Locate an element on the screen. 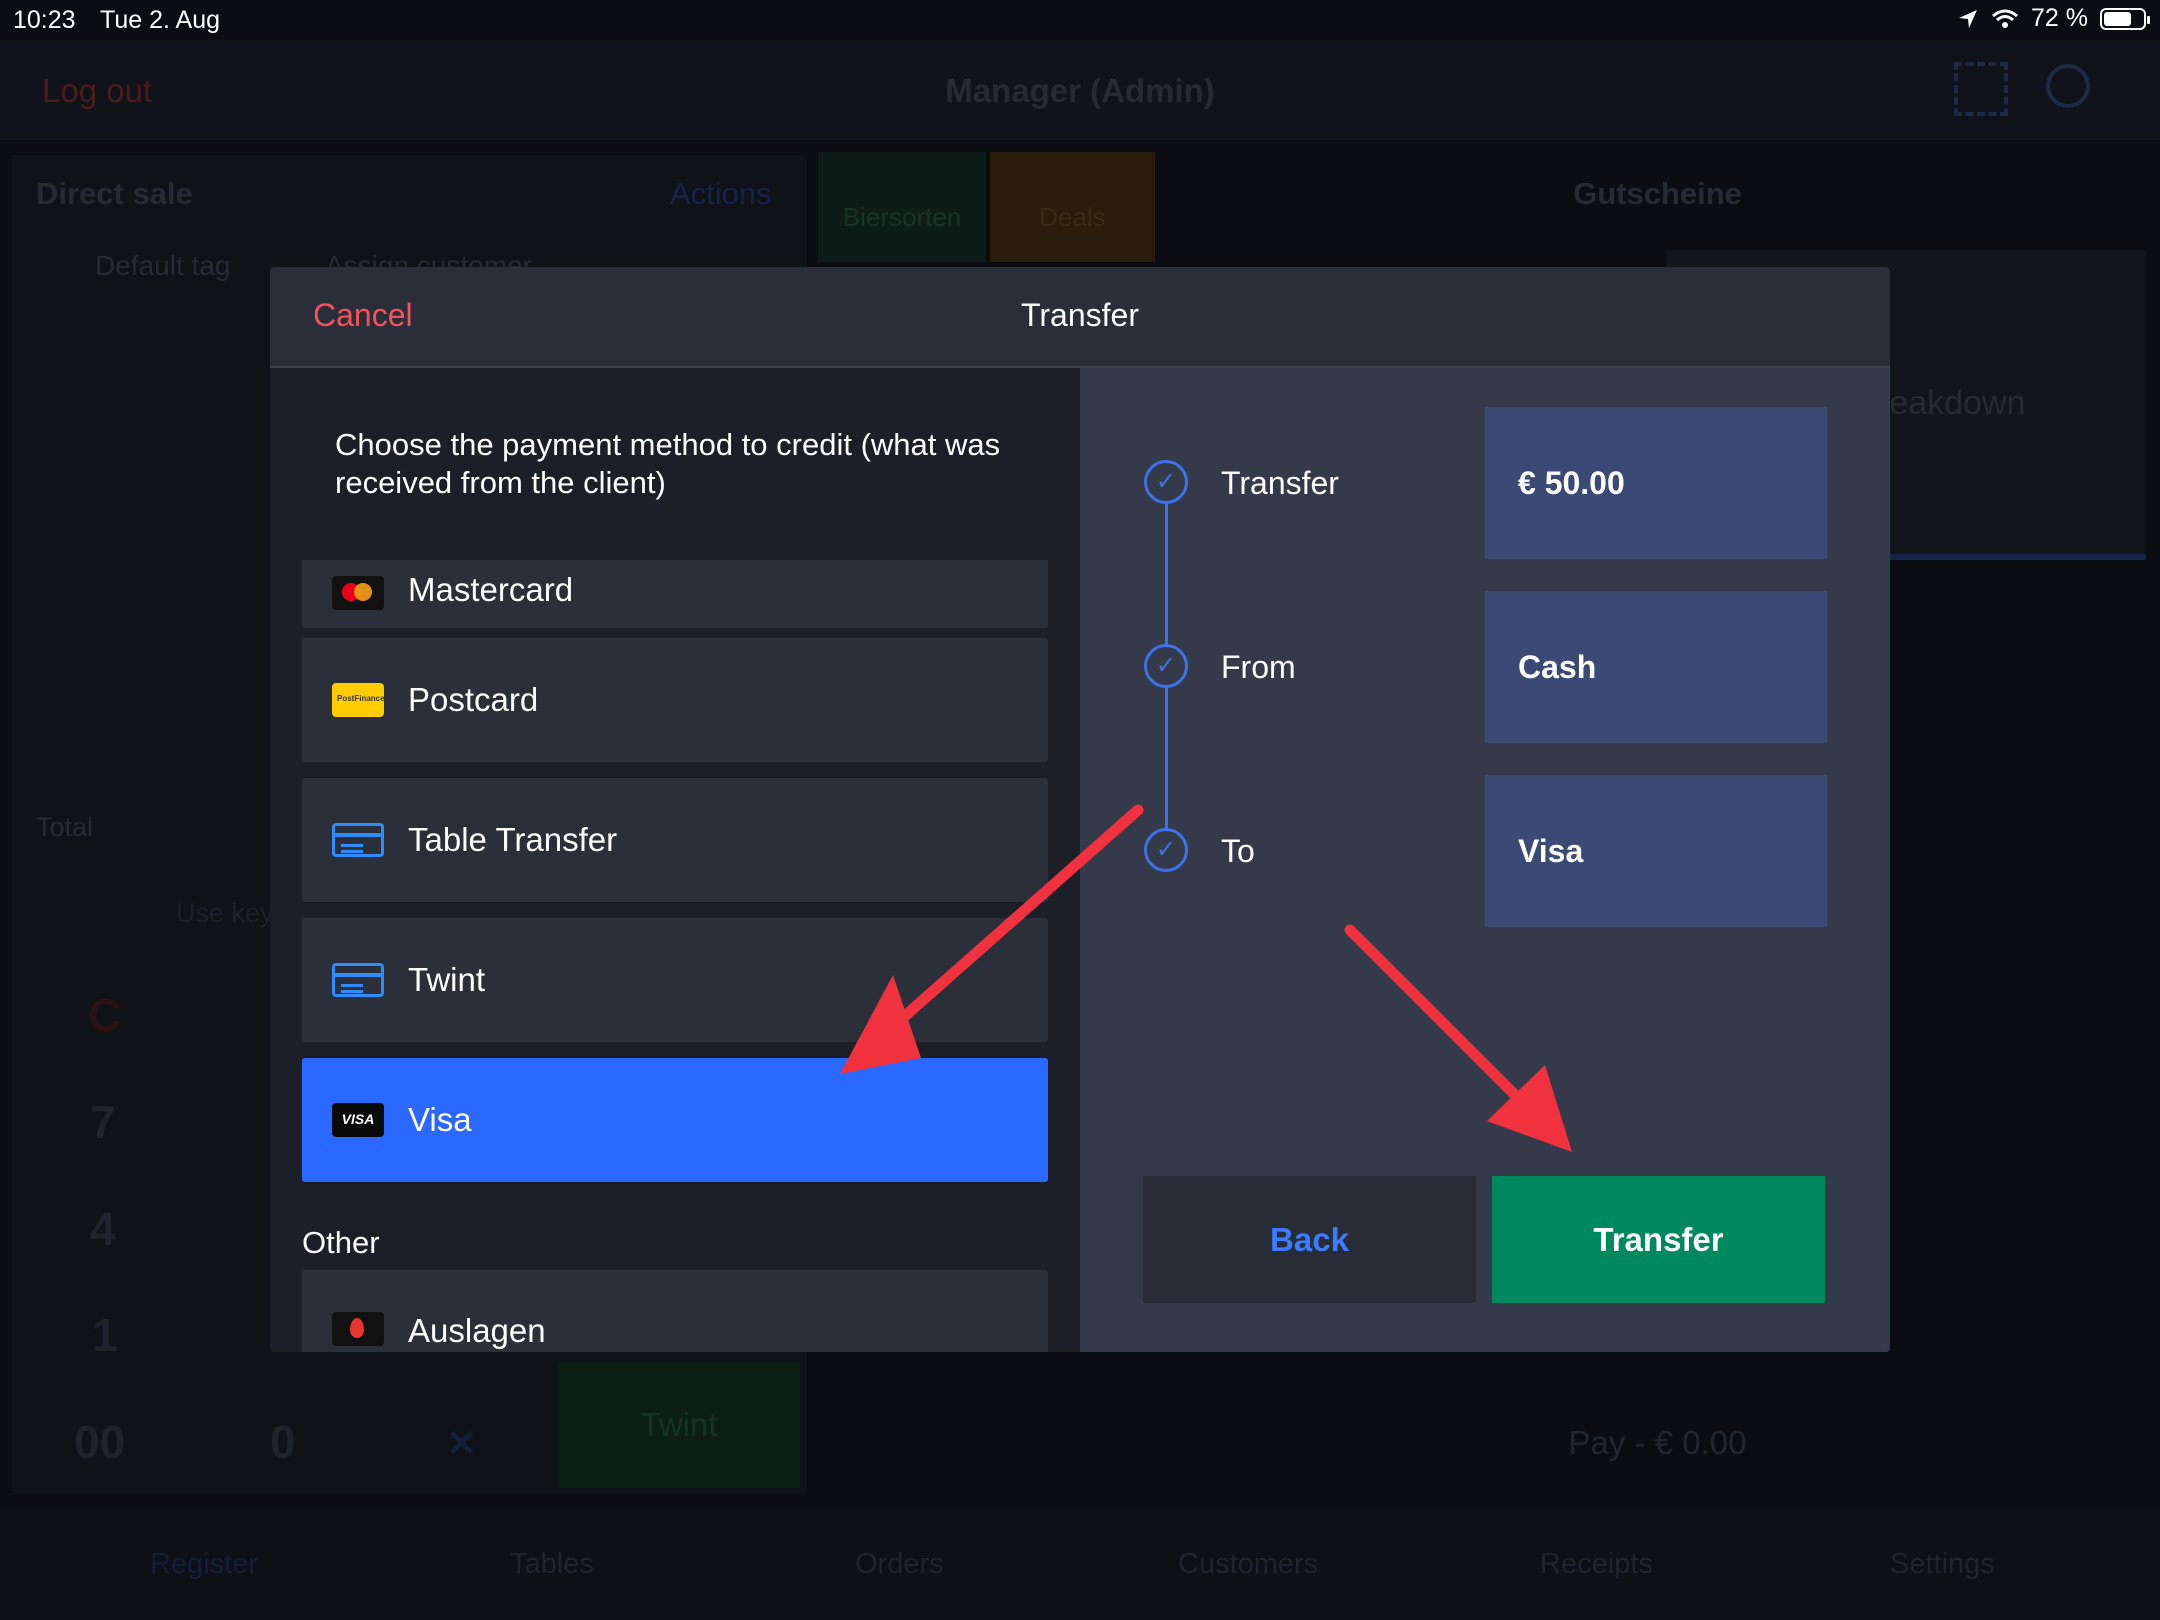  status-right: 72 % is located at coordinates (2053, 18).